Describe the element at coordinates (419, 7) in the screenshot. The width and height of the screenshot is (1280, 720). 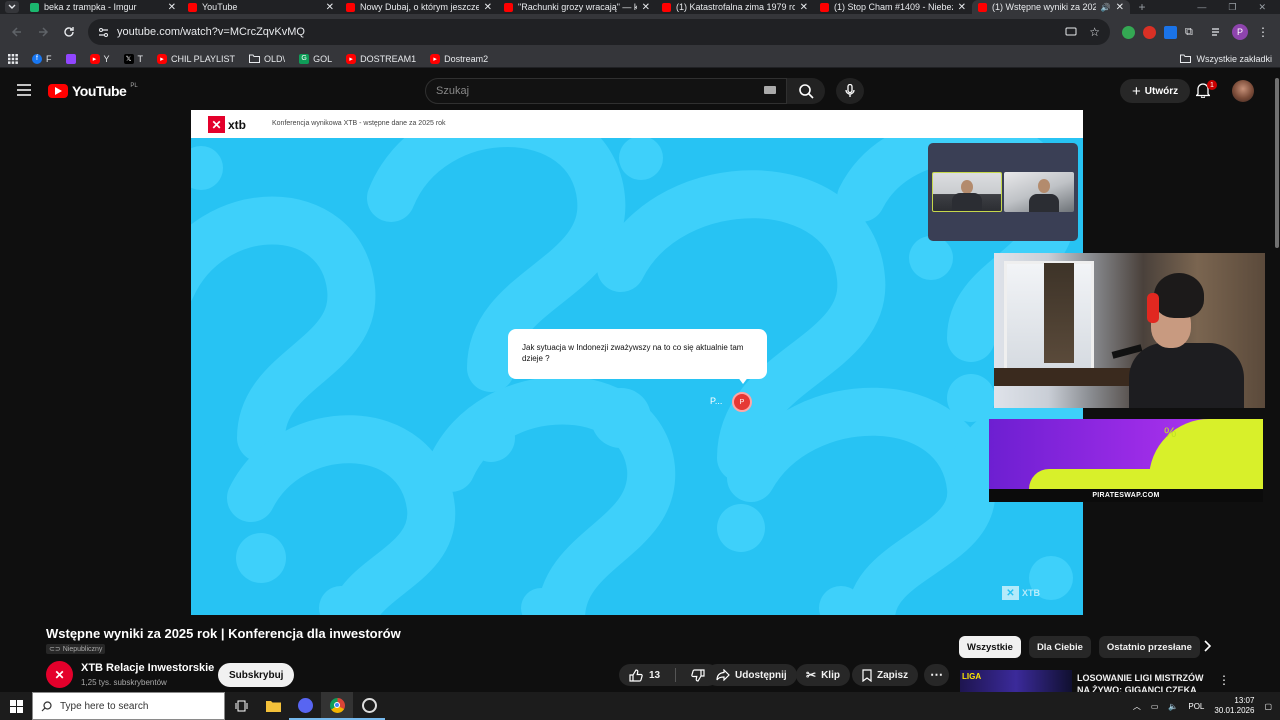
I see `browser-tab: Nowy Dubaj, o którym jeszcze ✕` at that location.